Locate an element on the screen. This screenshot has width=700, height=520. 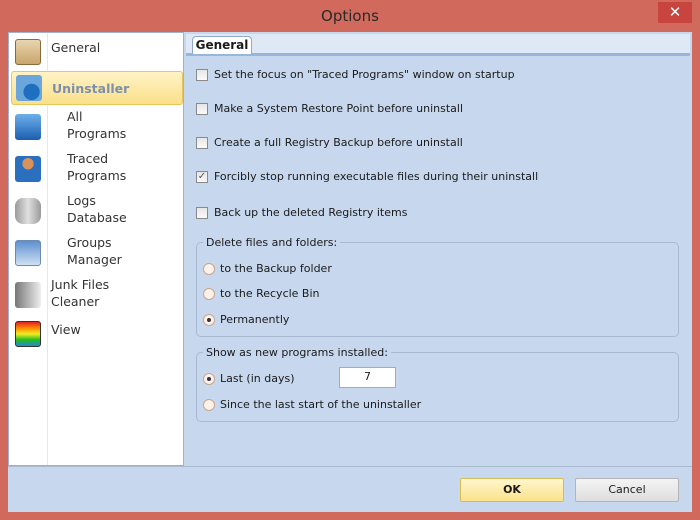
radio-backup-folder: to the Backup folder is located at coordinates (267, 268).